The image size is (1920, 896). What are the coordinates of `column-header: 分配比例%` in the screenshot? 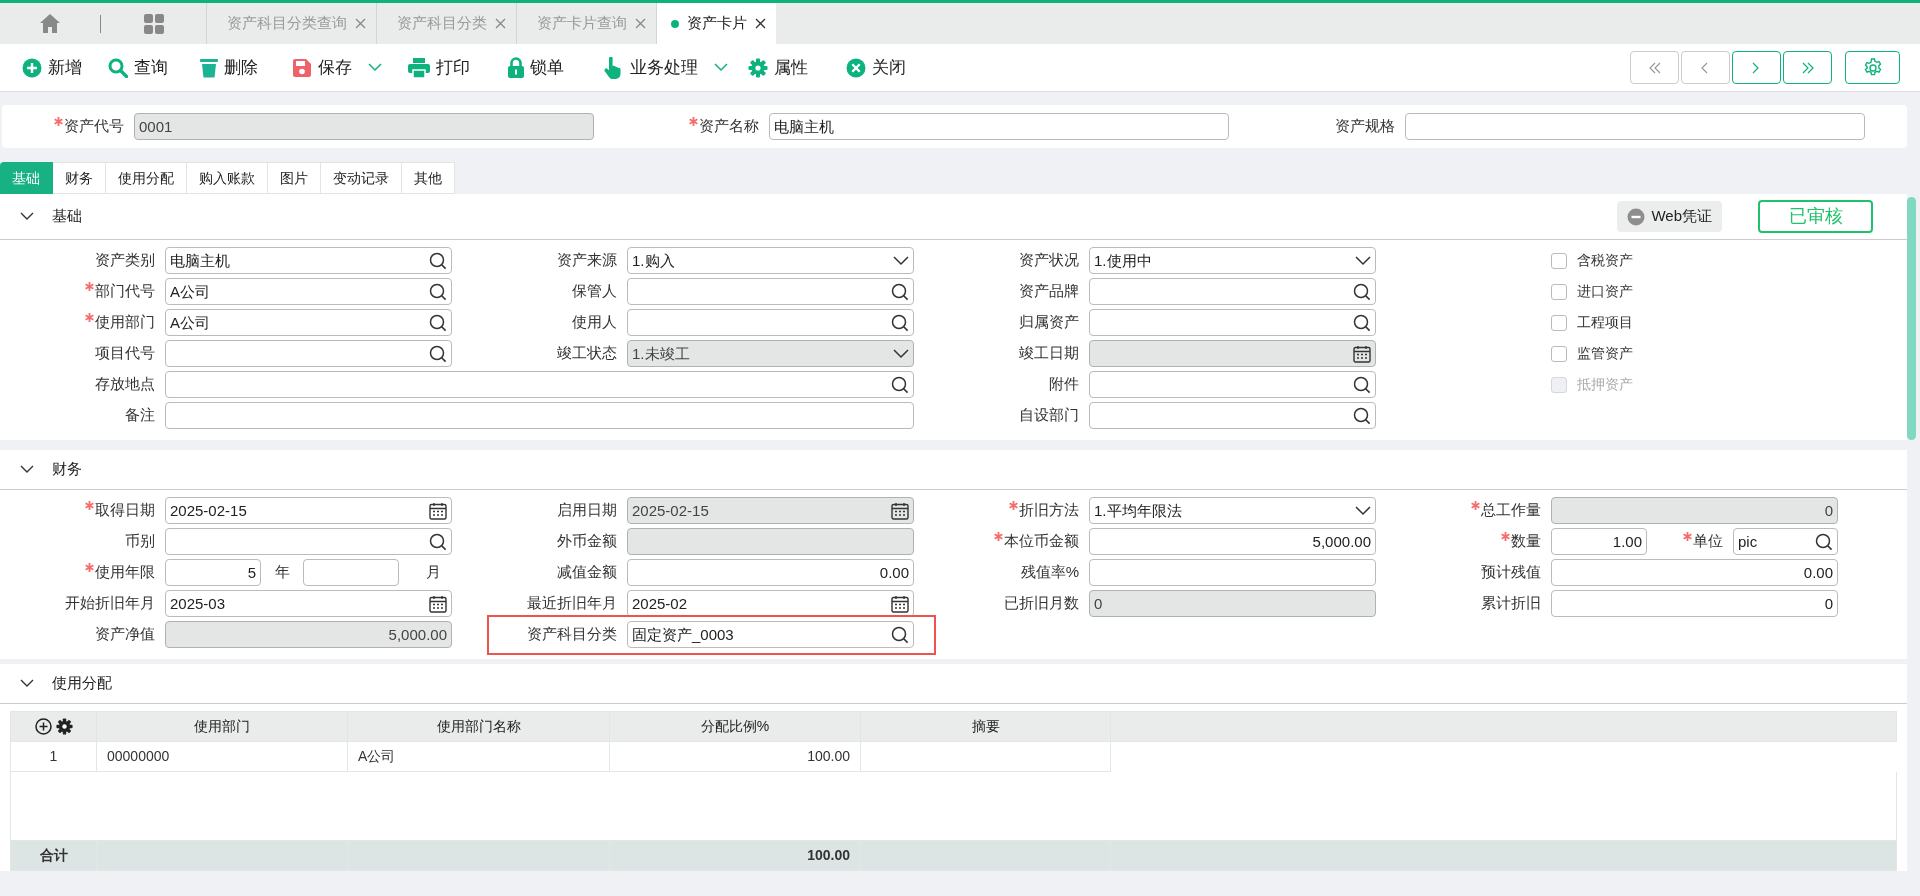 It's located at (735, 726).